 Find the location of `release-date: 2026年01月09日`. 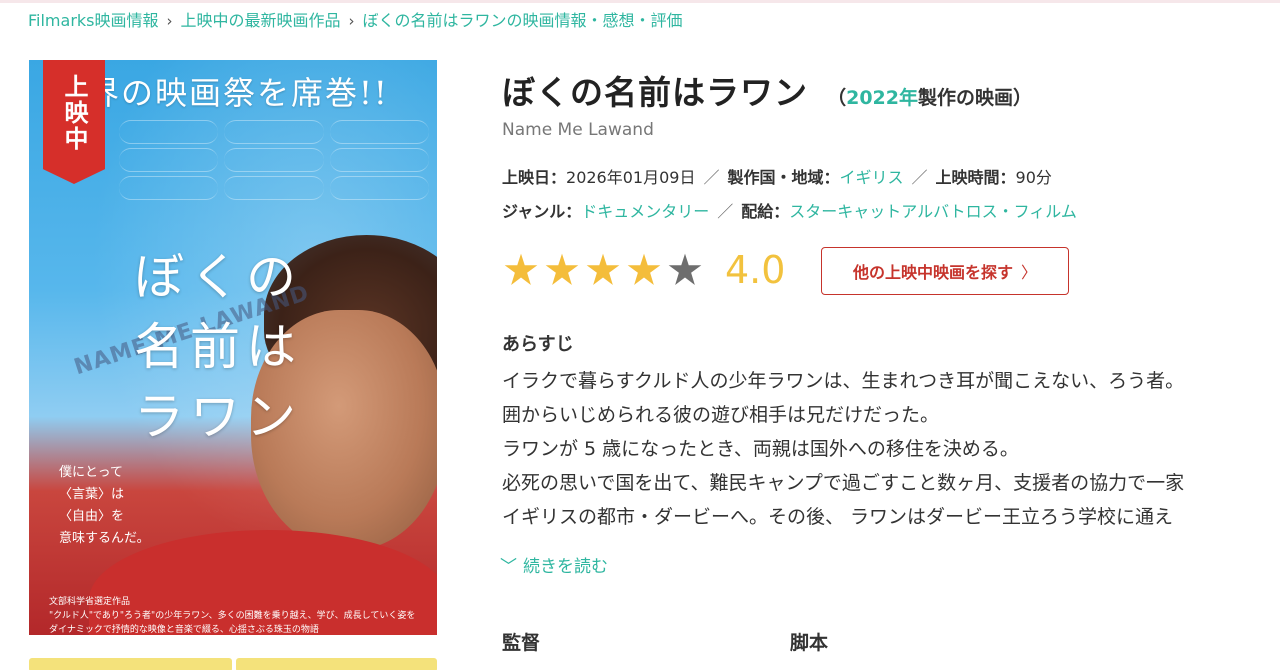

release-date: 2026年01月09日 is located at coordinates (631, 177).